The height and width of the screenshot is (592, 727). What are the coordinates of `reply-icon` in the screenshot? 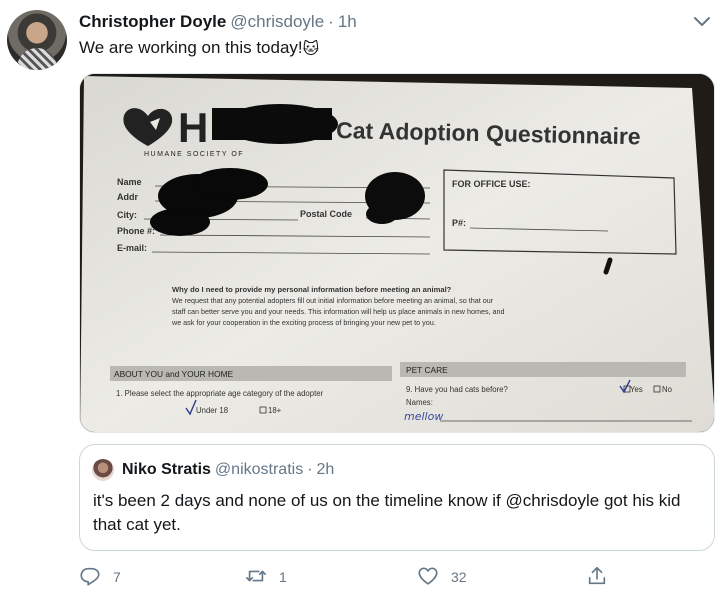 It's located at (90, 577).